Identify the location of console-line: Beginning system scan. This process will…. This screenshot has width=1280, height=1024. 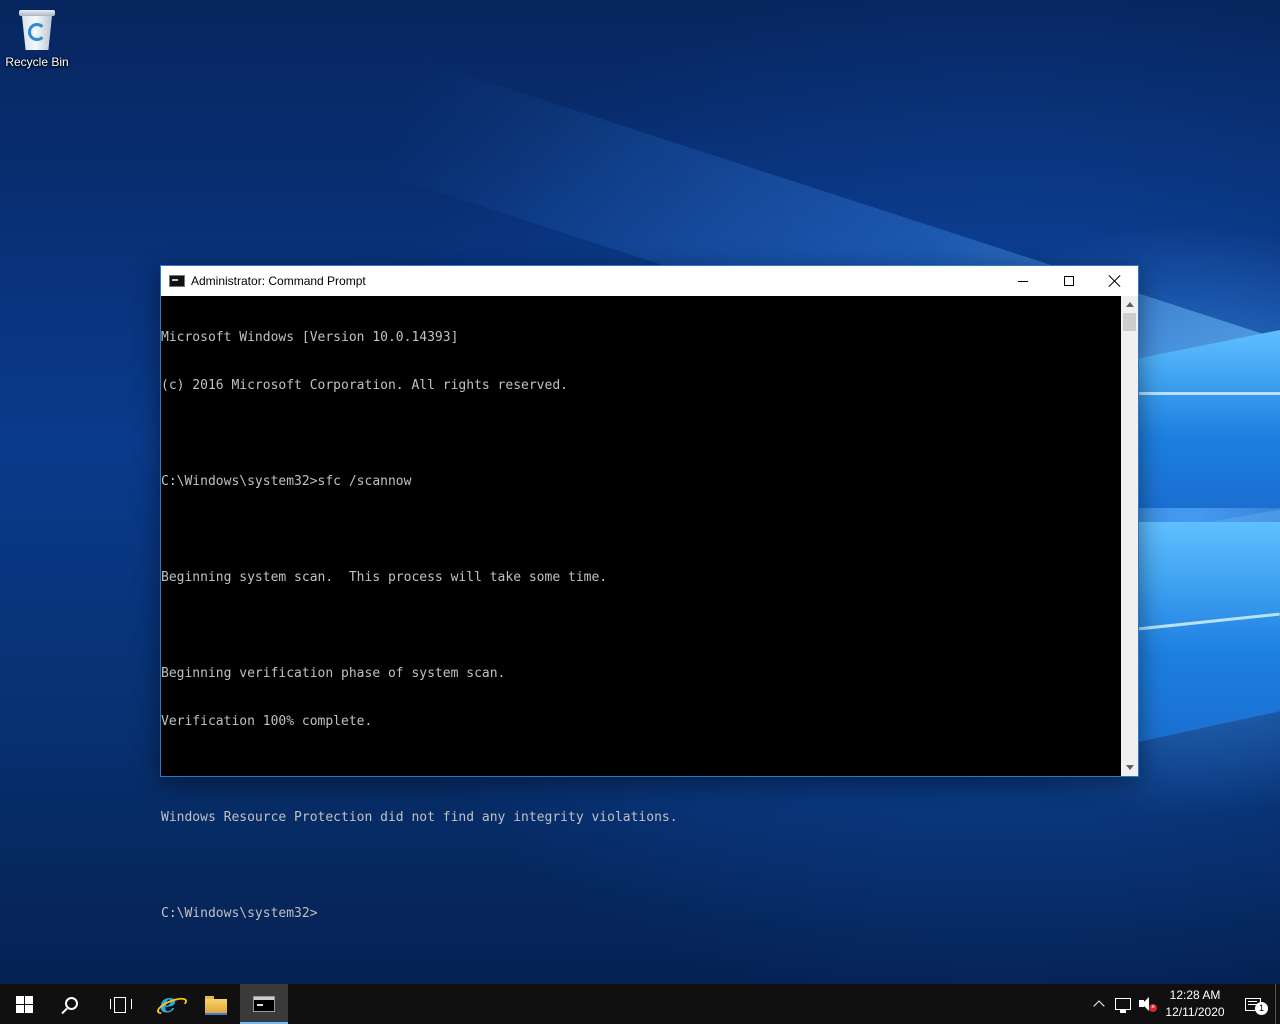
(384, 577).